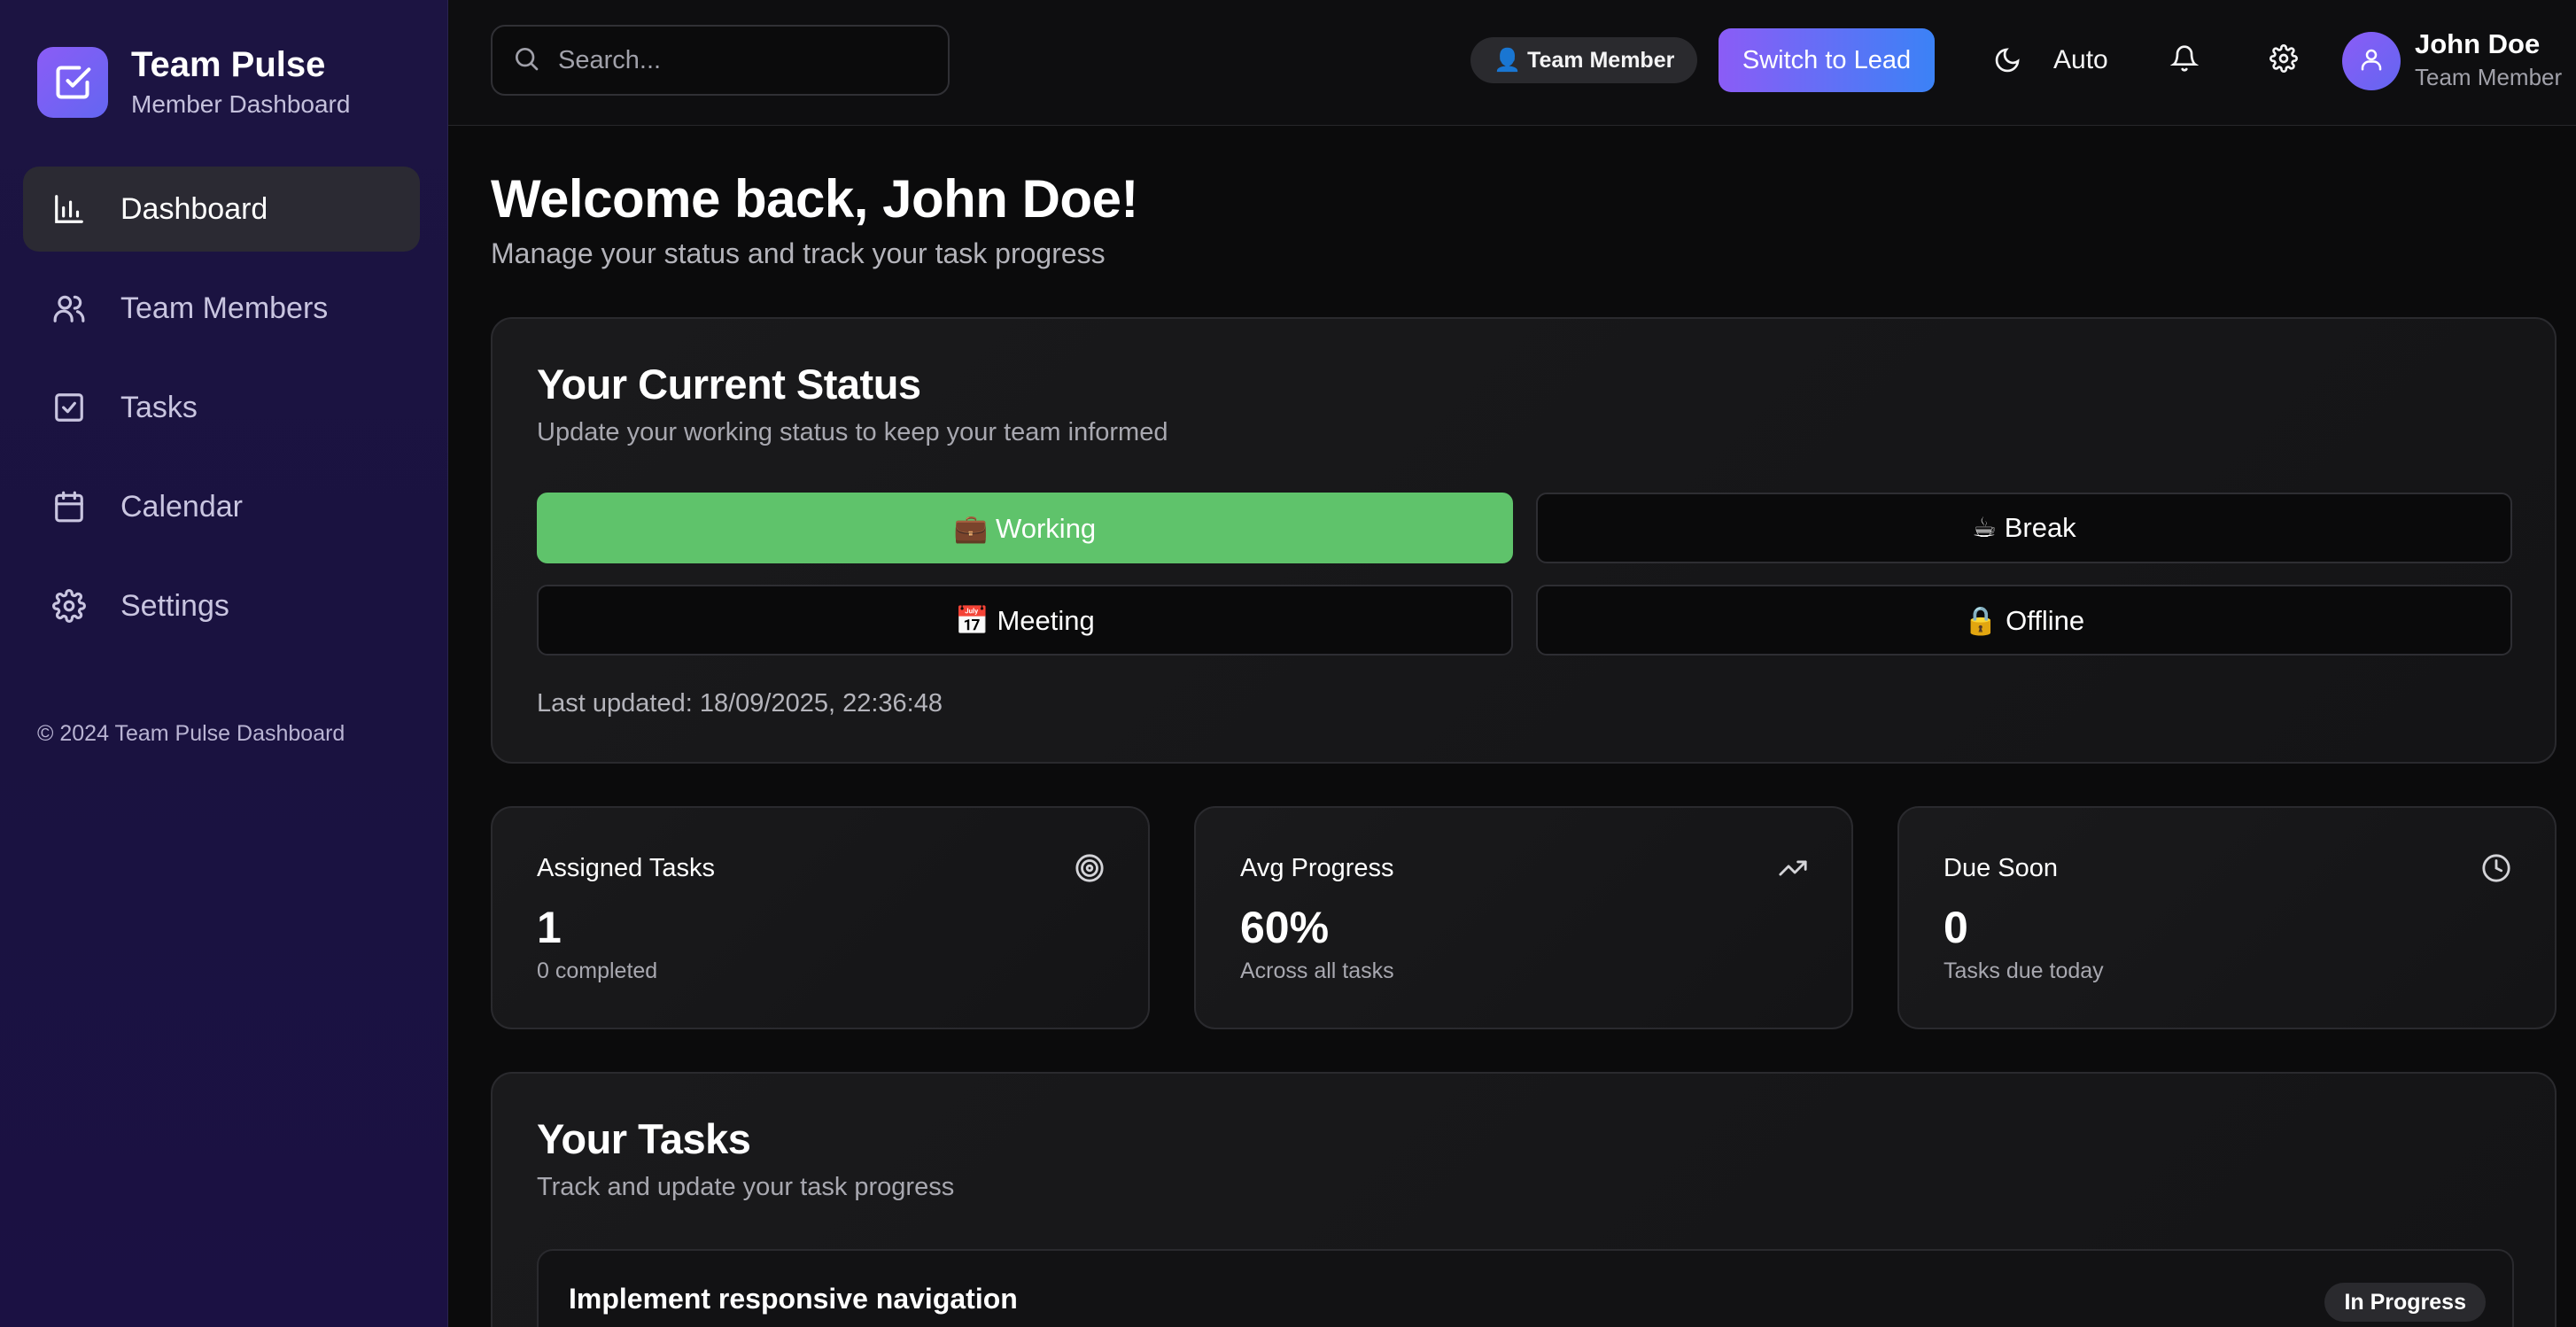  I want to click on sidebar-item-label: Settings, so click(174, 605).